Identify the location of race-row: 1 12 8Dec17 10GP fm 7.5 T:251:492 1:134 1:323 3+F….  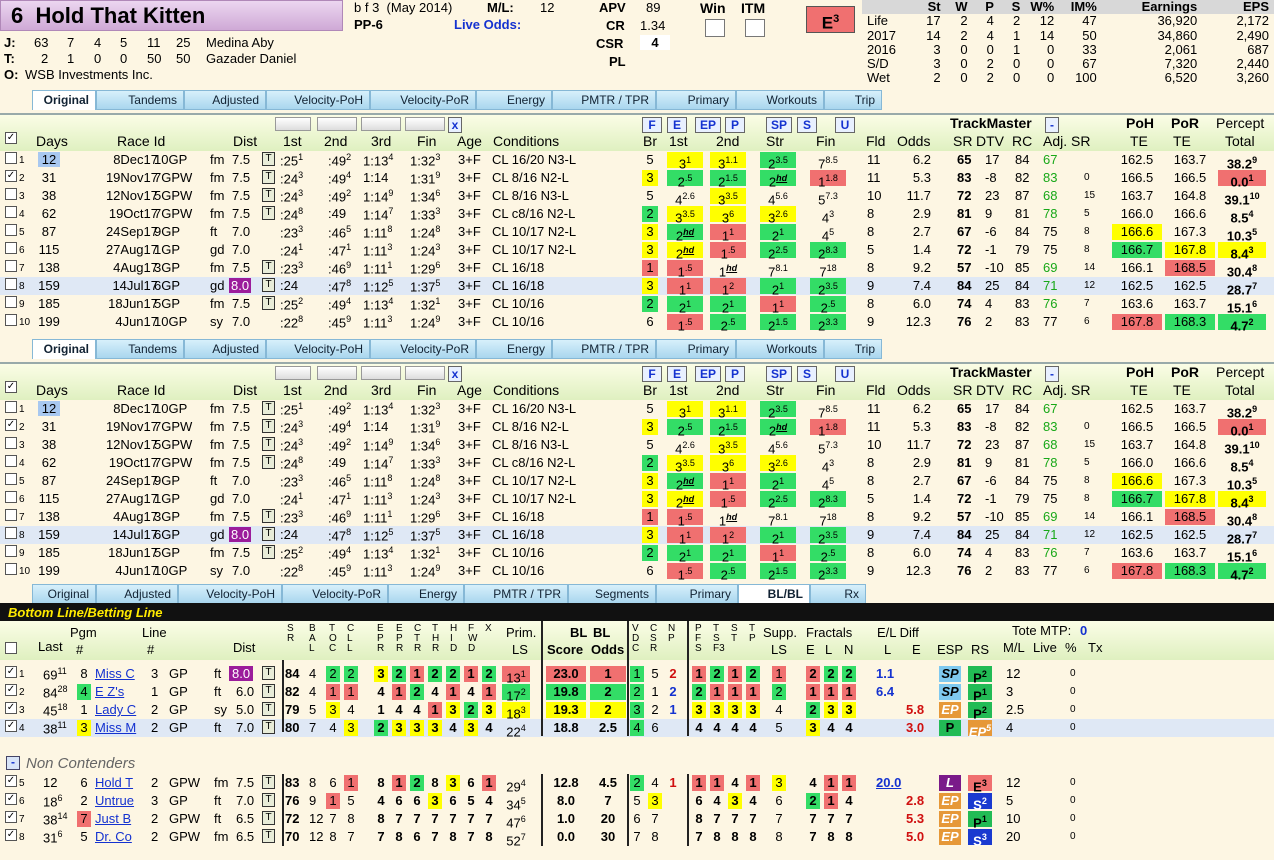
(637, 410).